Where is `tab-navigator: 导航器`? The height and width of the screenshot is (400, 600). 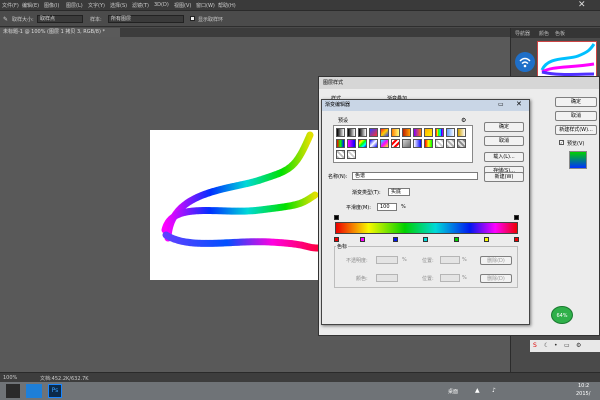
tab-navigator: 导航器 is located at coordinates (522, 33).